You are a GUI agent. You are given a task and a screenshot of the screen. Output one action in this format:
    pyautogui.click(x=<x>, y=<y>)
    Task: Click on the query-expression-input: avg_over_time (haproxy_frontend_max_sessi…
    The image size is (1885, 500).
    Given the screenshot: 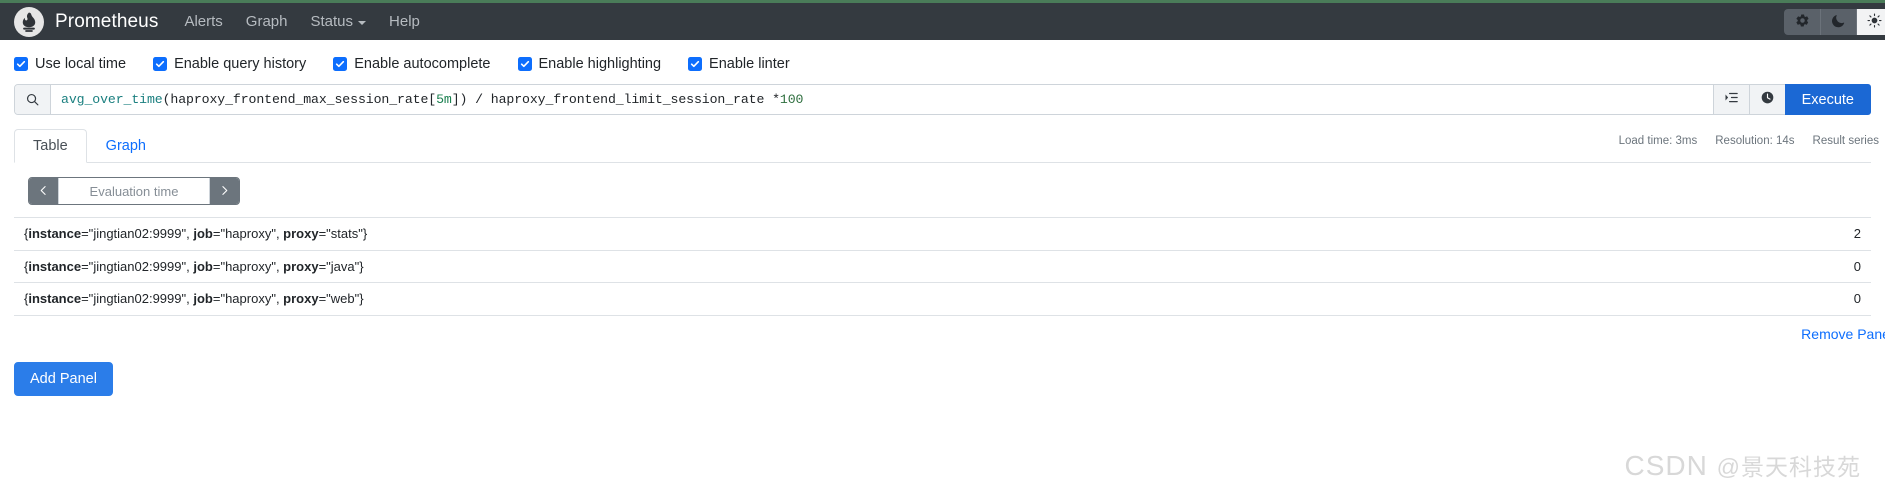 What is the action you would take?
    pyautogui.click(x=882, y=99)
    